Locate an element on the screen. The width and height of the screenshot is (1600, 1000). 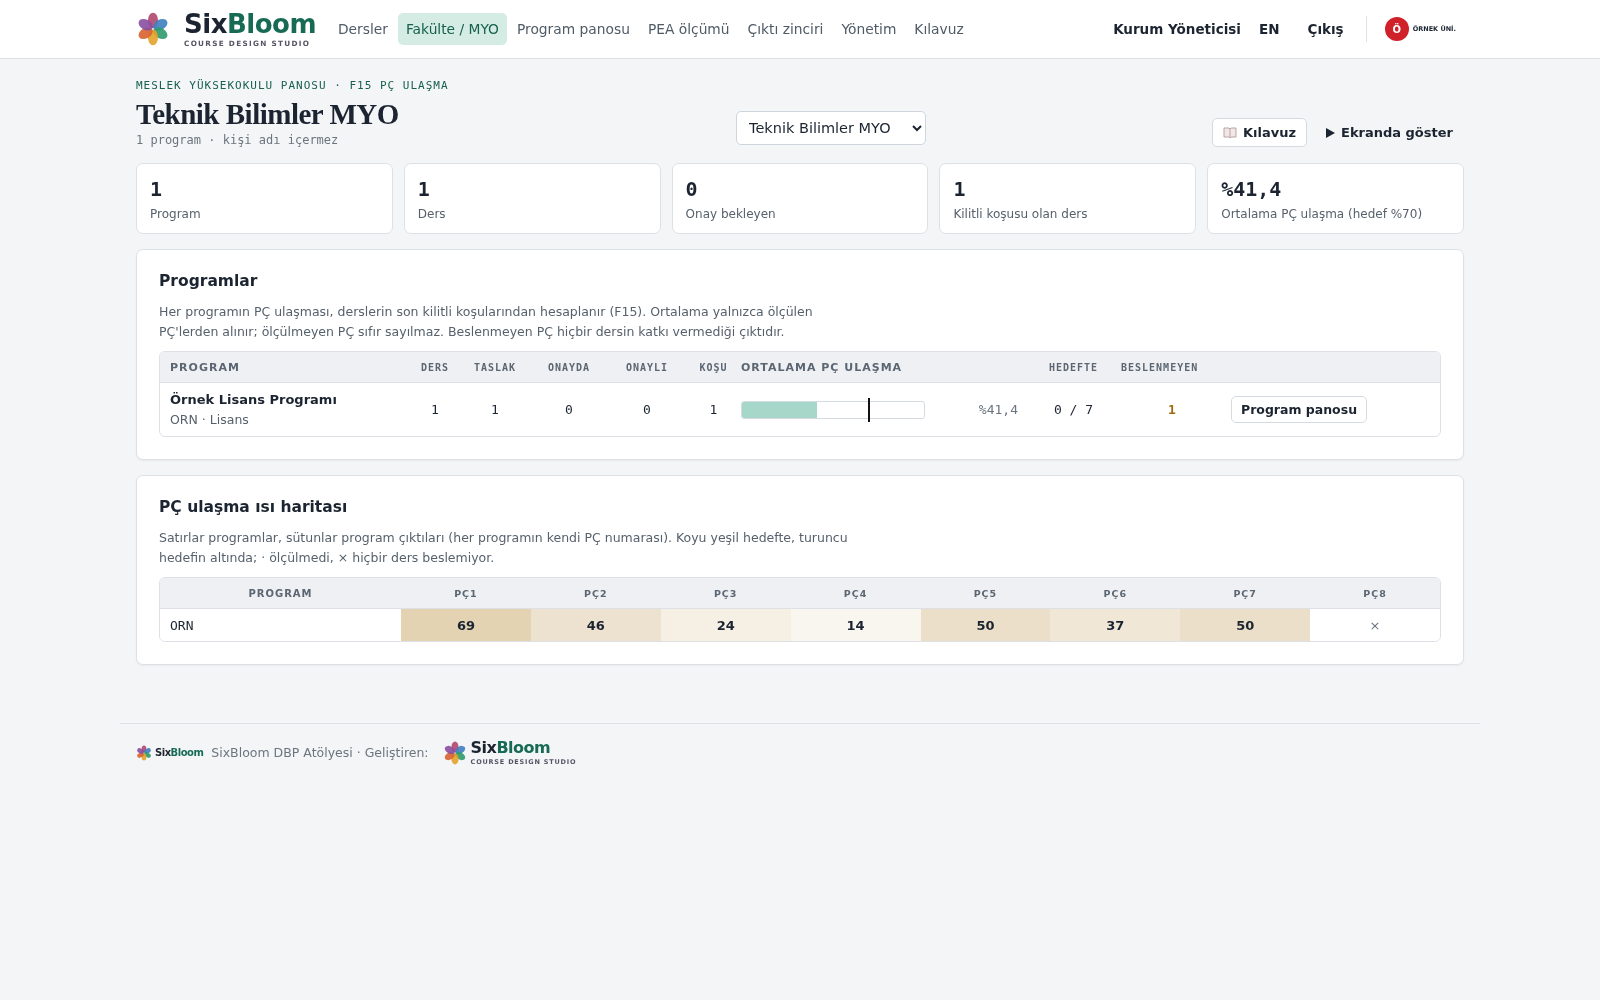
footer-brand-wordmark: SixBloom is located at coordinates (179, 752).